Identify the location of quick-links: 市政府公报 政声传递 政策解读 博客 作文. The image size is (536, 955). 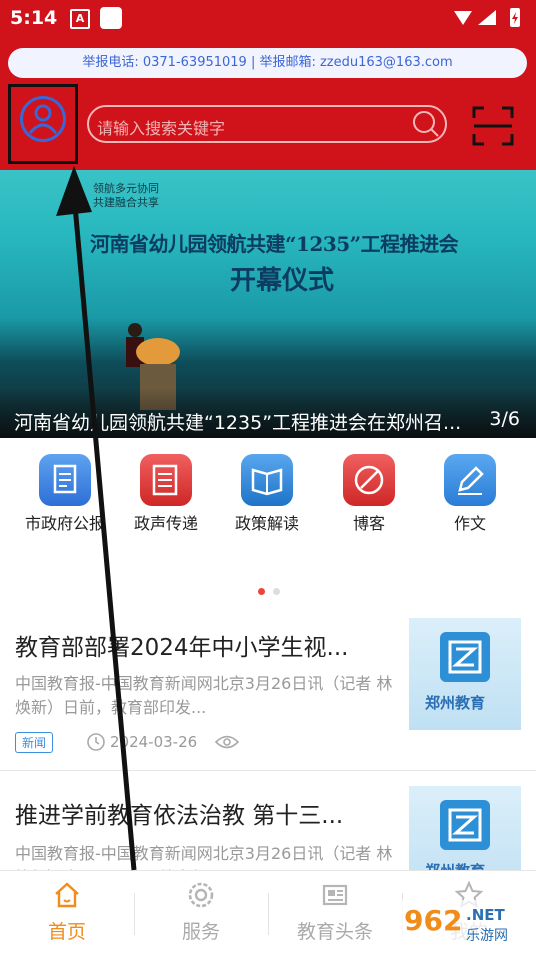
(268, 508).